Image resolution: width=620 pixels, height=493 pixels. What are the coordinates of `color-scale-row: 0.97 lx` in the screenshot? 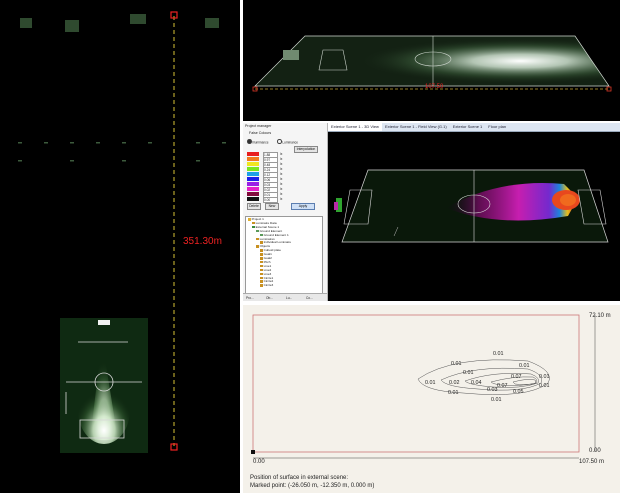 It's located at (277, 159).